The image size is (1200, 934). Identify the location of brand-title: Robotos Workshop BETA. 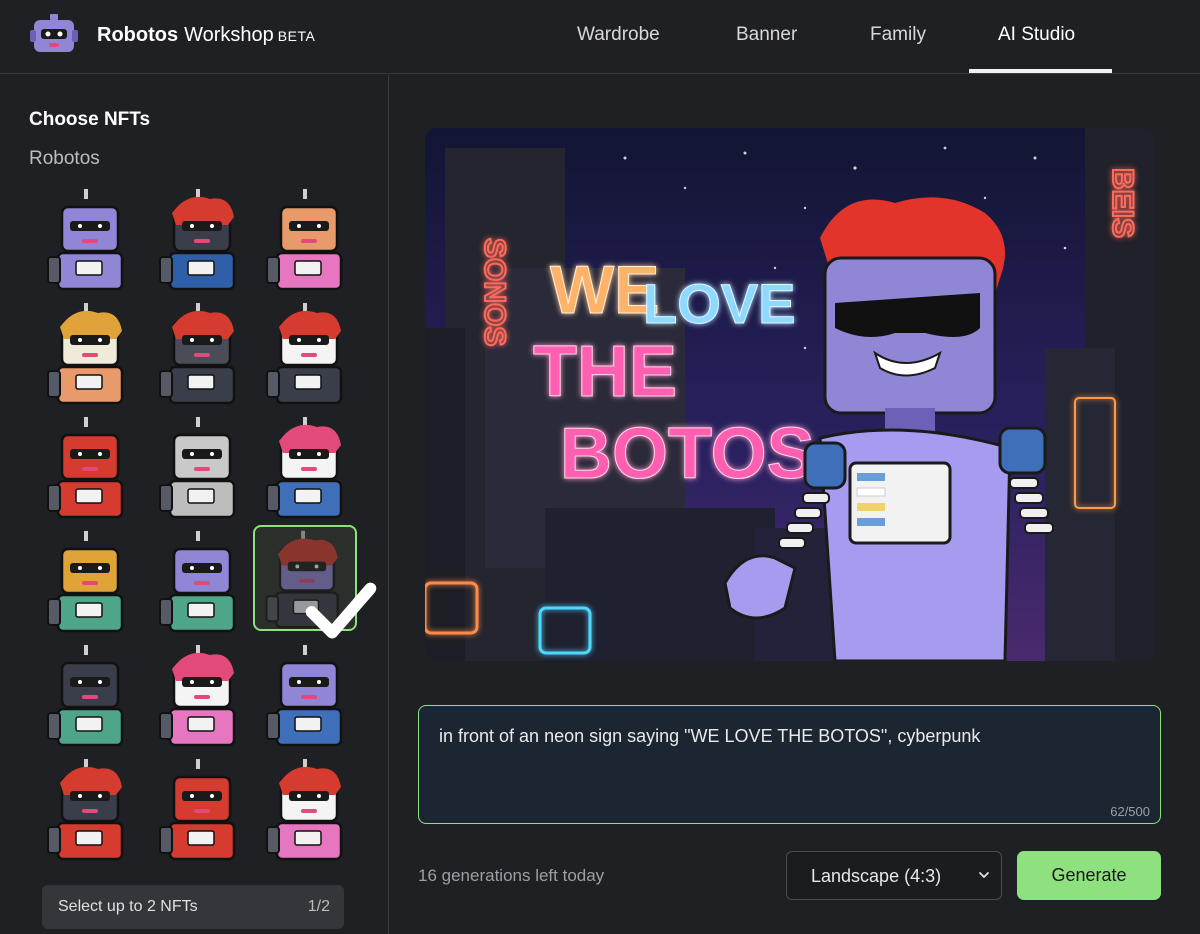
(206, 35).